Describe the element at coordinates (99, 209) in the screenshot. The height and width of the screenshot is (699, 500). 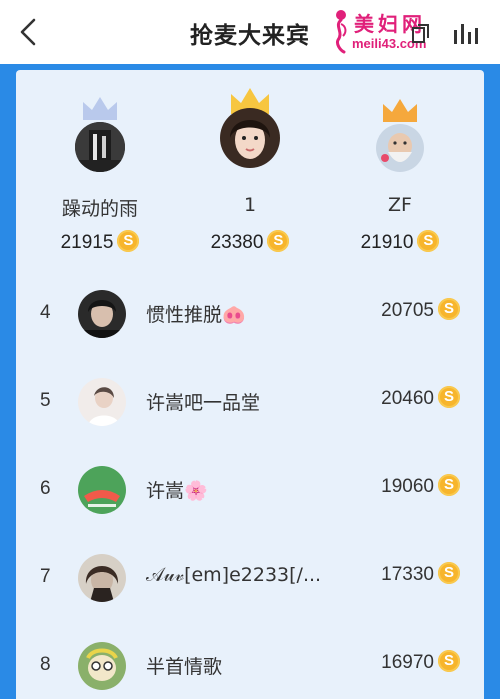
I see `podium-name: 躁动的雨` at that location.